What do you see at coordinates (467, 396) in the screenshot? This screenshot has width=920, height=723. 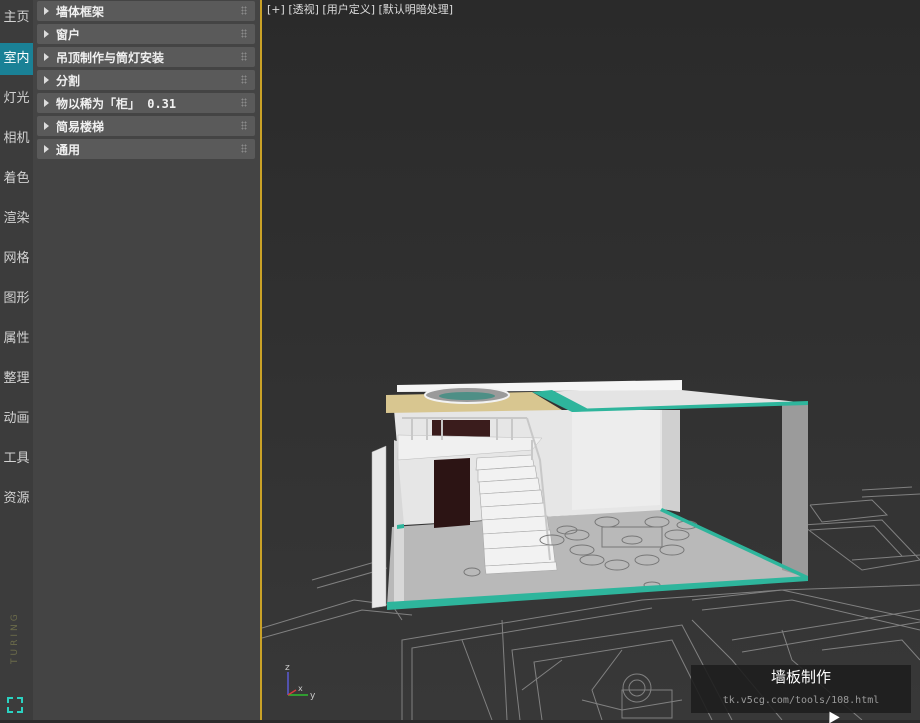 I see `ceiling-light-inner` at bounding box center [467, 396].